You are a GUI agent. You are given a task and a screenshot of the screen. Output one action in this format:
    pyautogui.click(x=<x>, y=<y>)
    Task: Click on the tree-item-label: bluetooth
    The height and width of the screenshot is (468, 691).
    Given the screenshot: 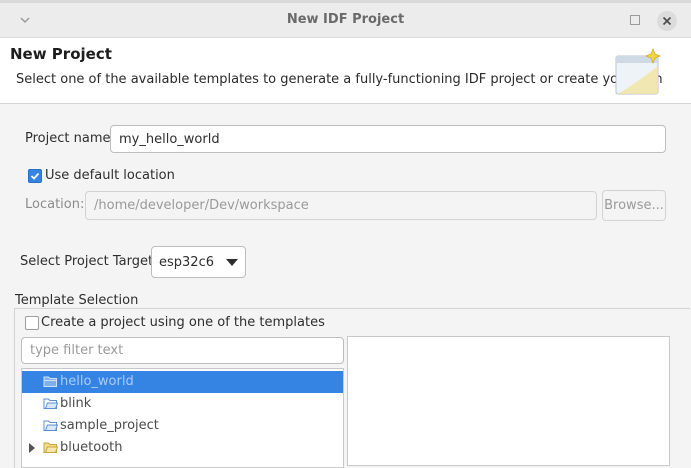 What is the action you would take?
    pyautogui.click(x=91, y=447)
    